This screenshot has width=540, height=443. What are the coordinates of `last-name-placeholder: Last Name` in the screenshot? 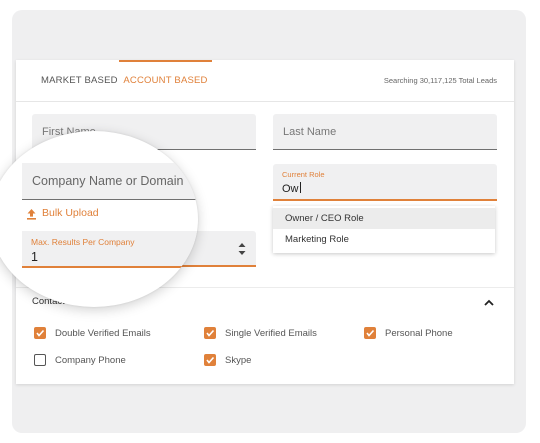 It's located at (310, 132).